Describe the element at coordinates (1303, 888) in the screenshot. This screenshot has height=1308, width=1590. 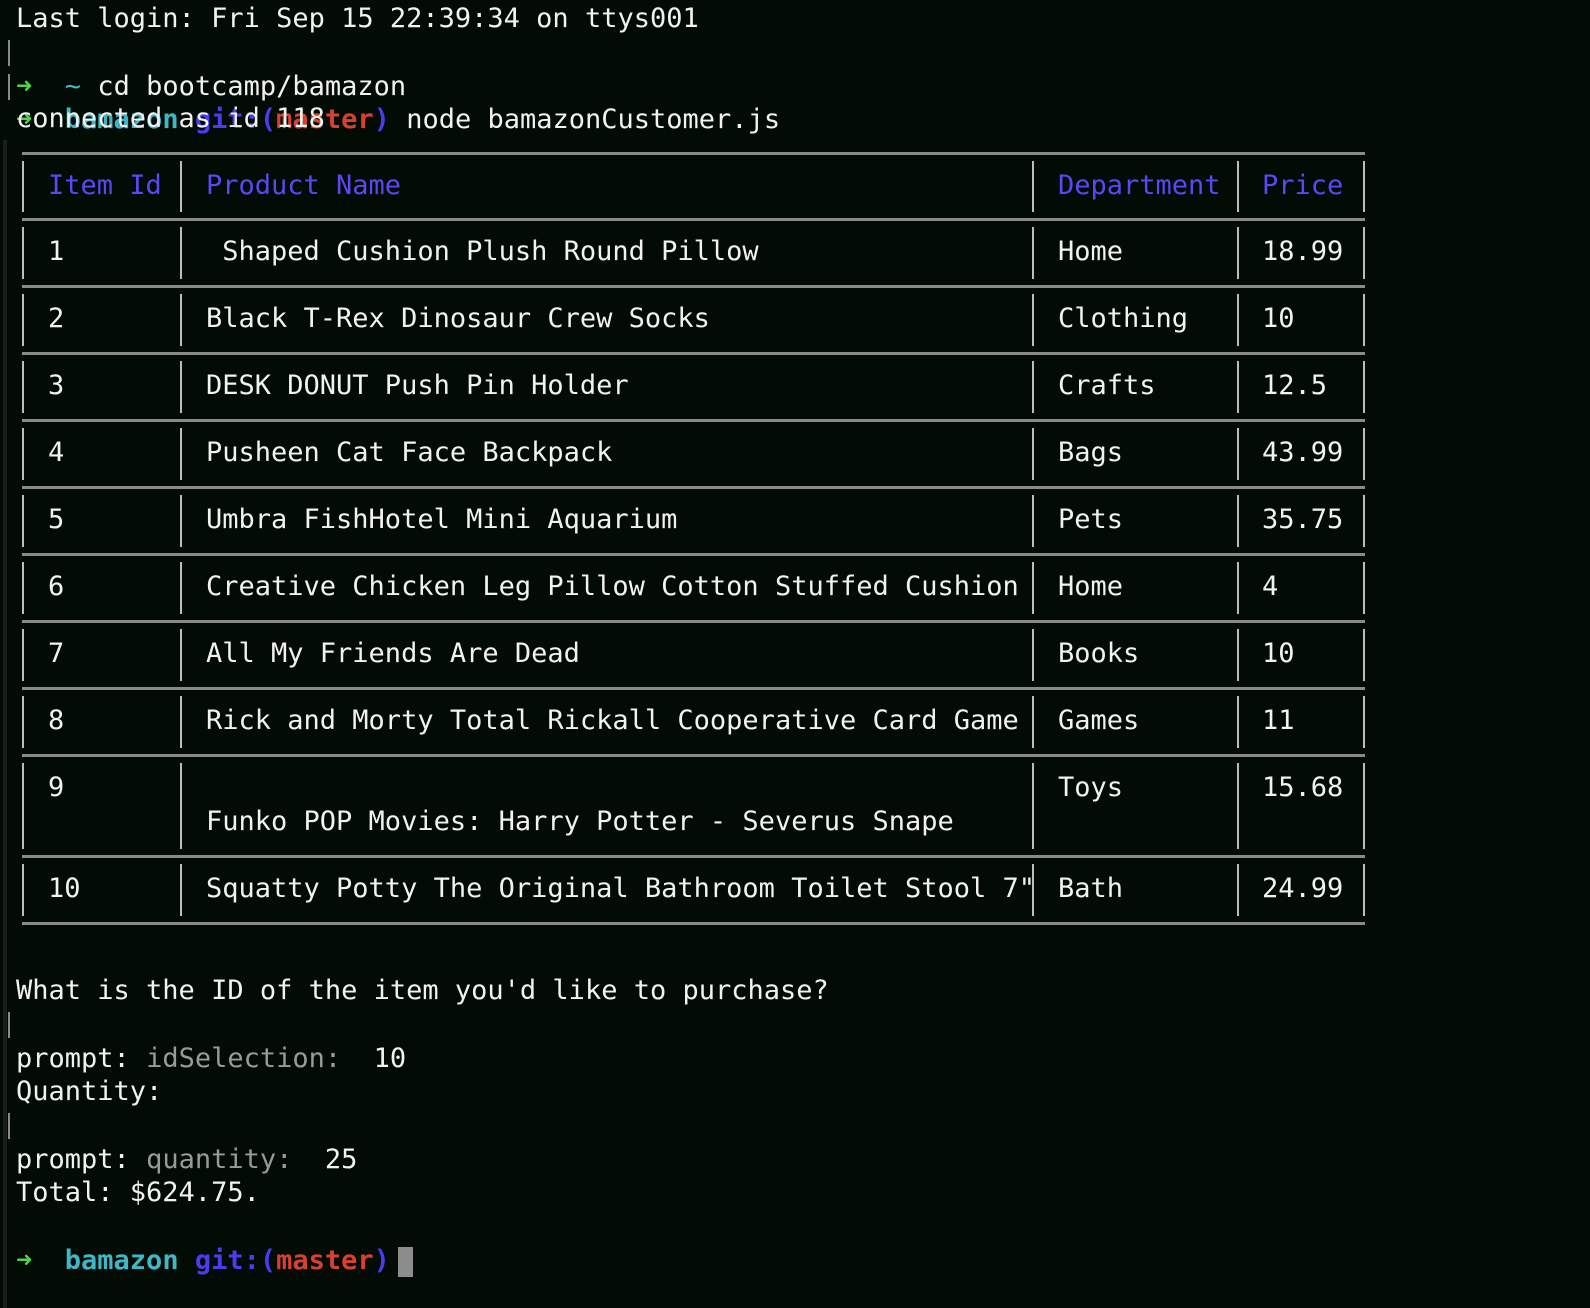
I see `table-cell: 24.99` at that location.